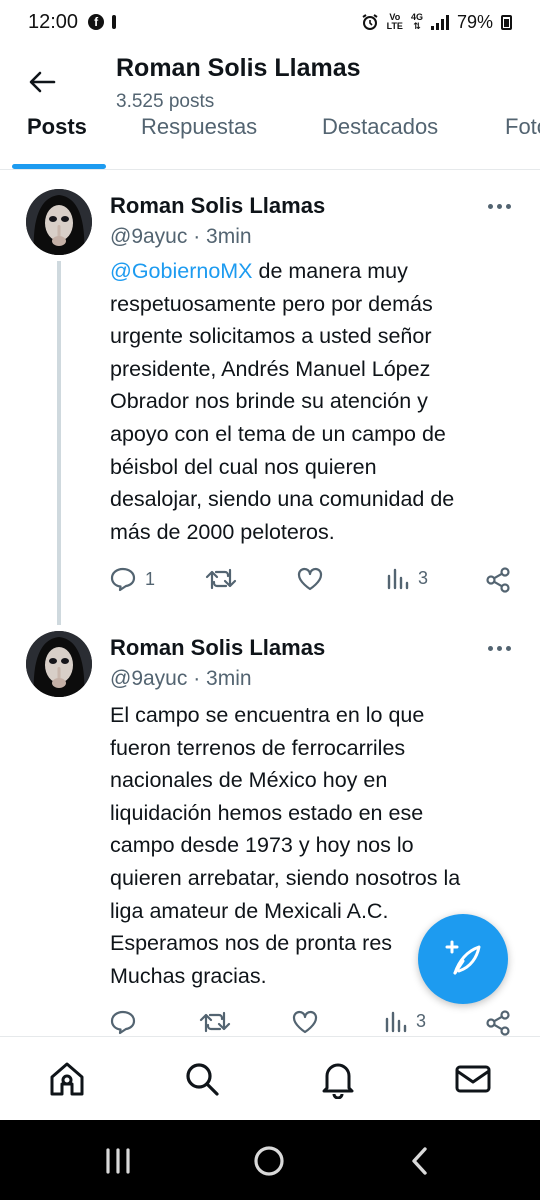 This screenshot has height=1200, width=540. Describe the element at coordinates (380, 128) in the screenshot. I see `tab-destacados: Destacados` at that location.